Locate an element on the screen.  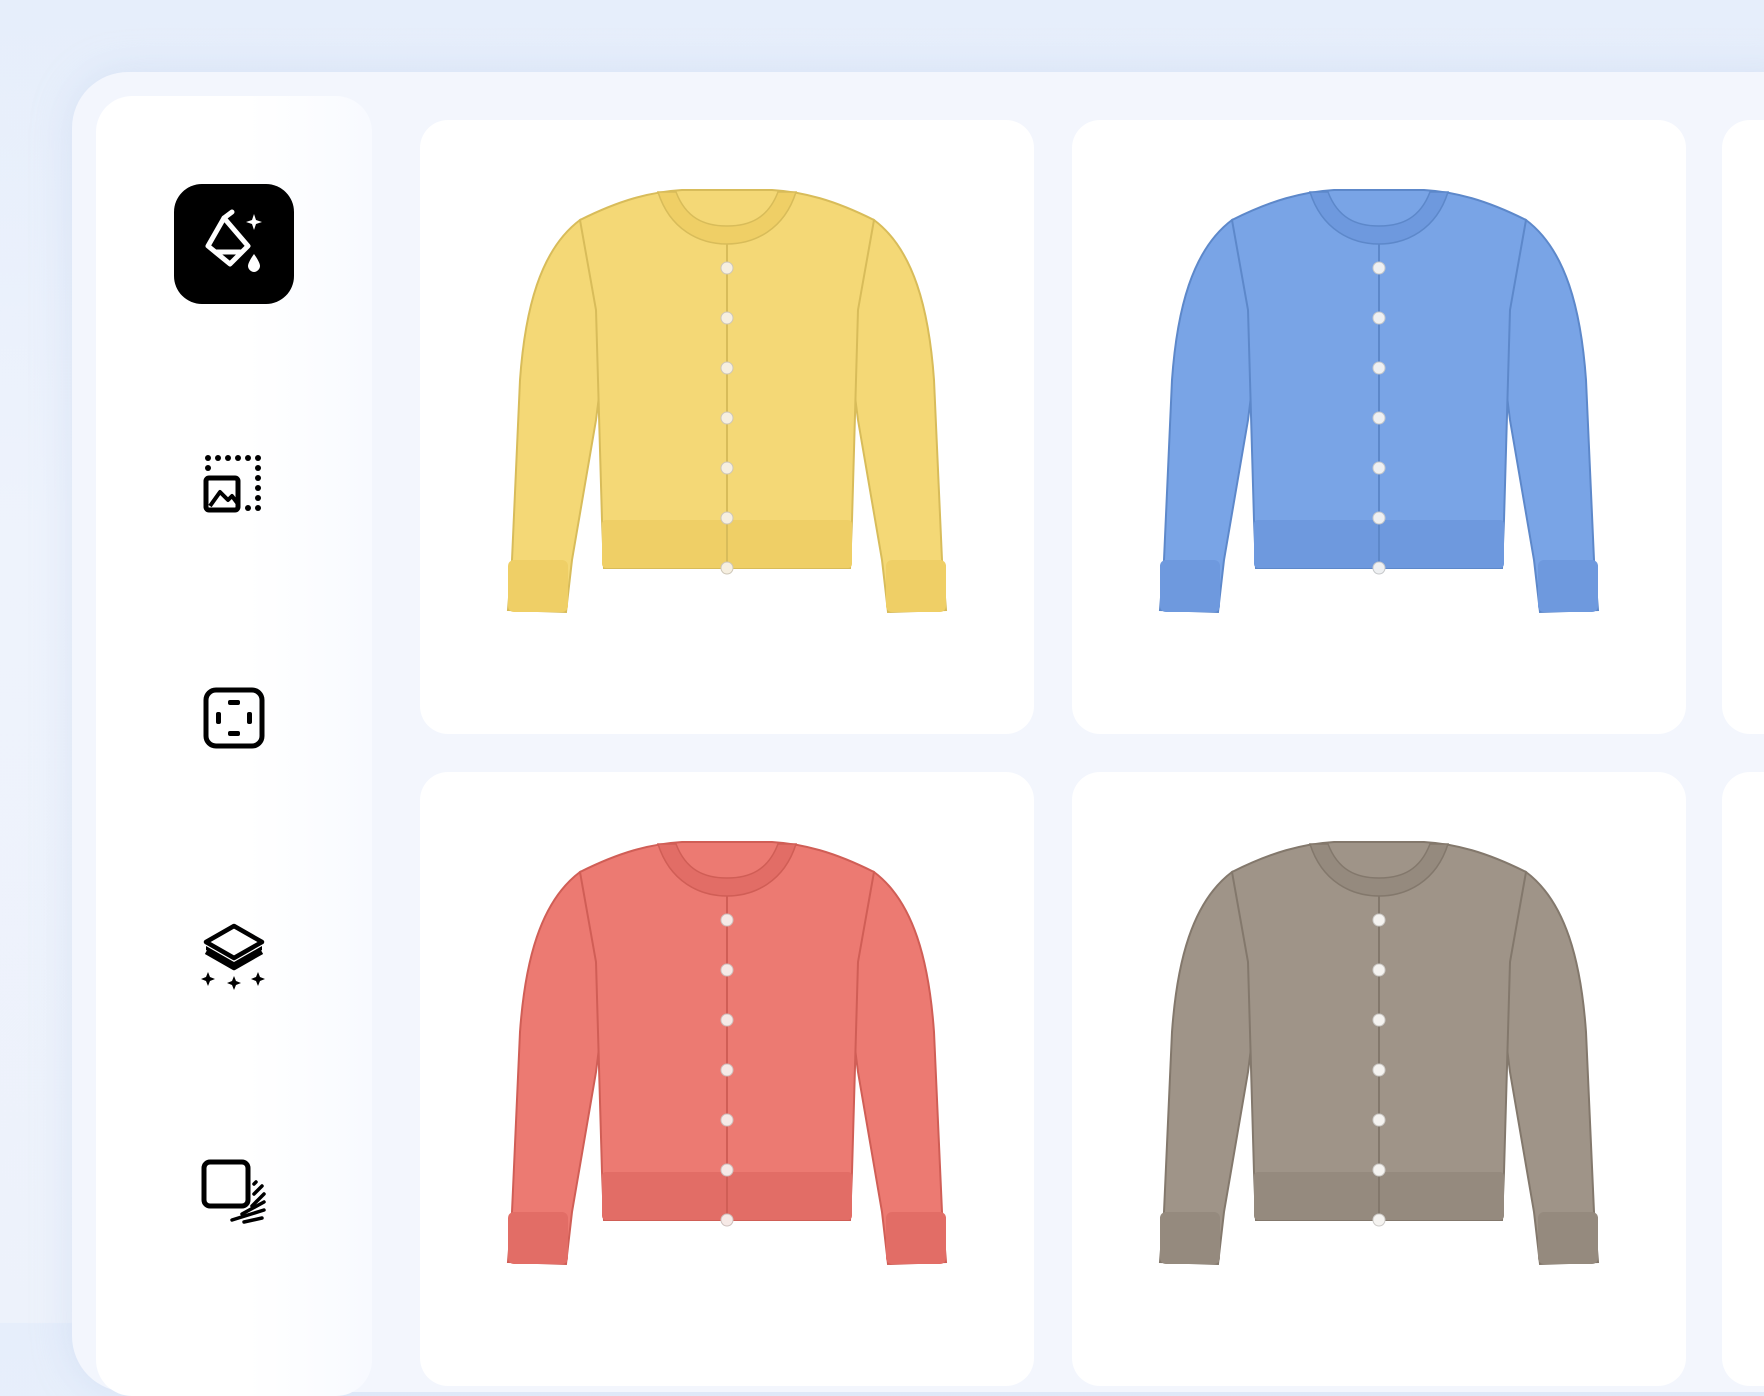
tool-expand-image is located at coordinates (234, 484).